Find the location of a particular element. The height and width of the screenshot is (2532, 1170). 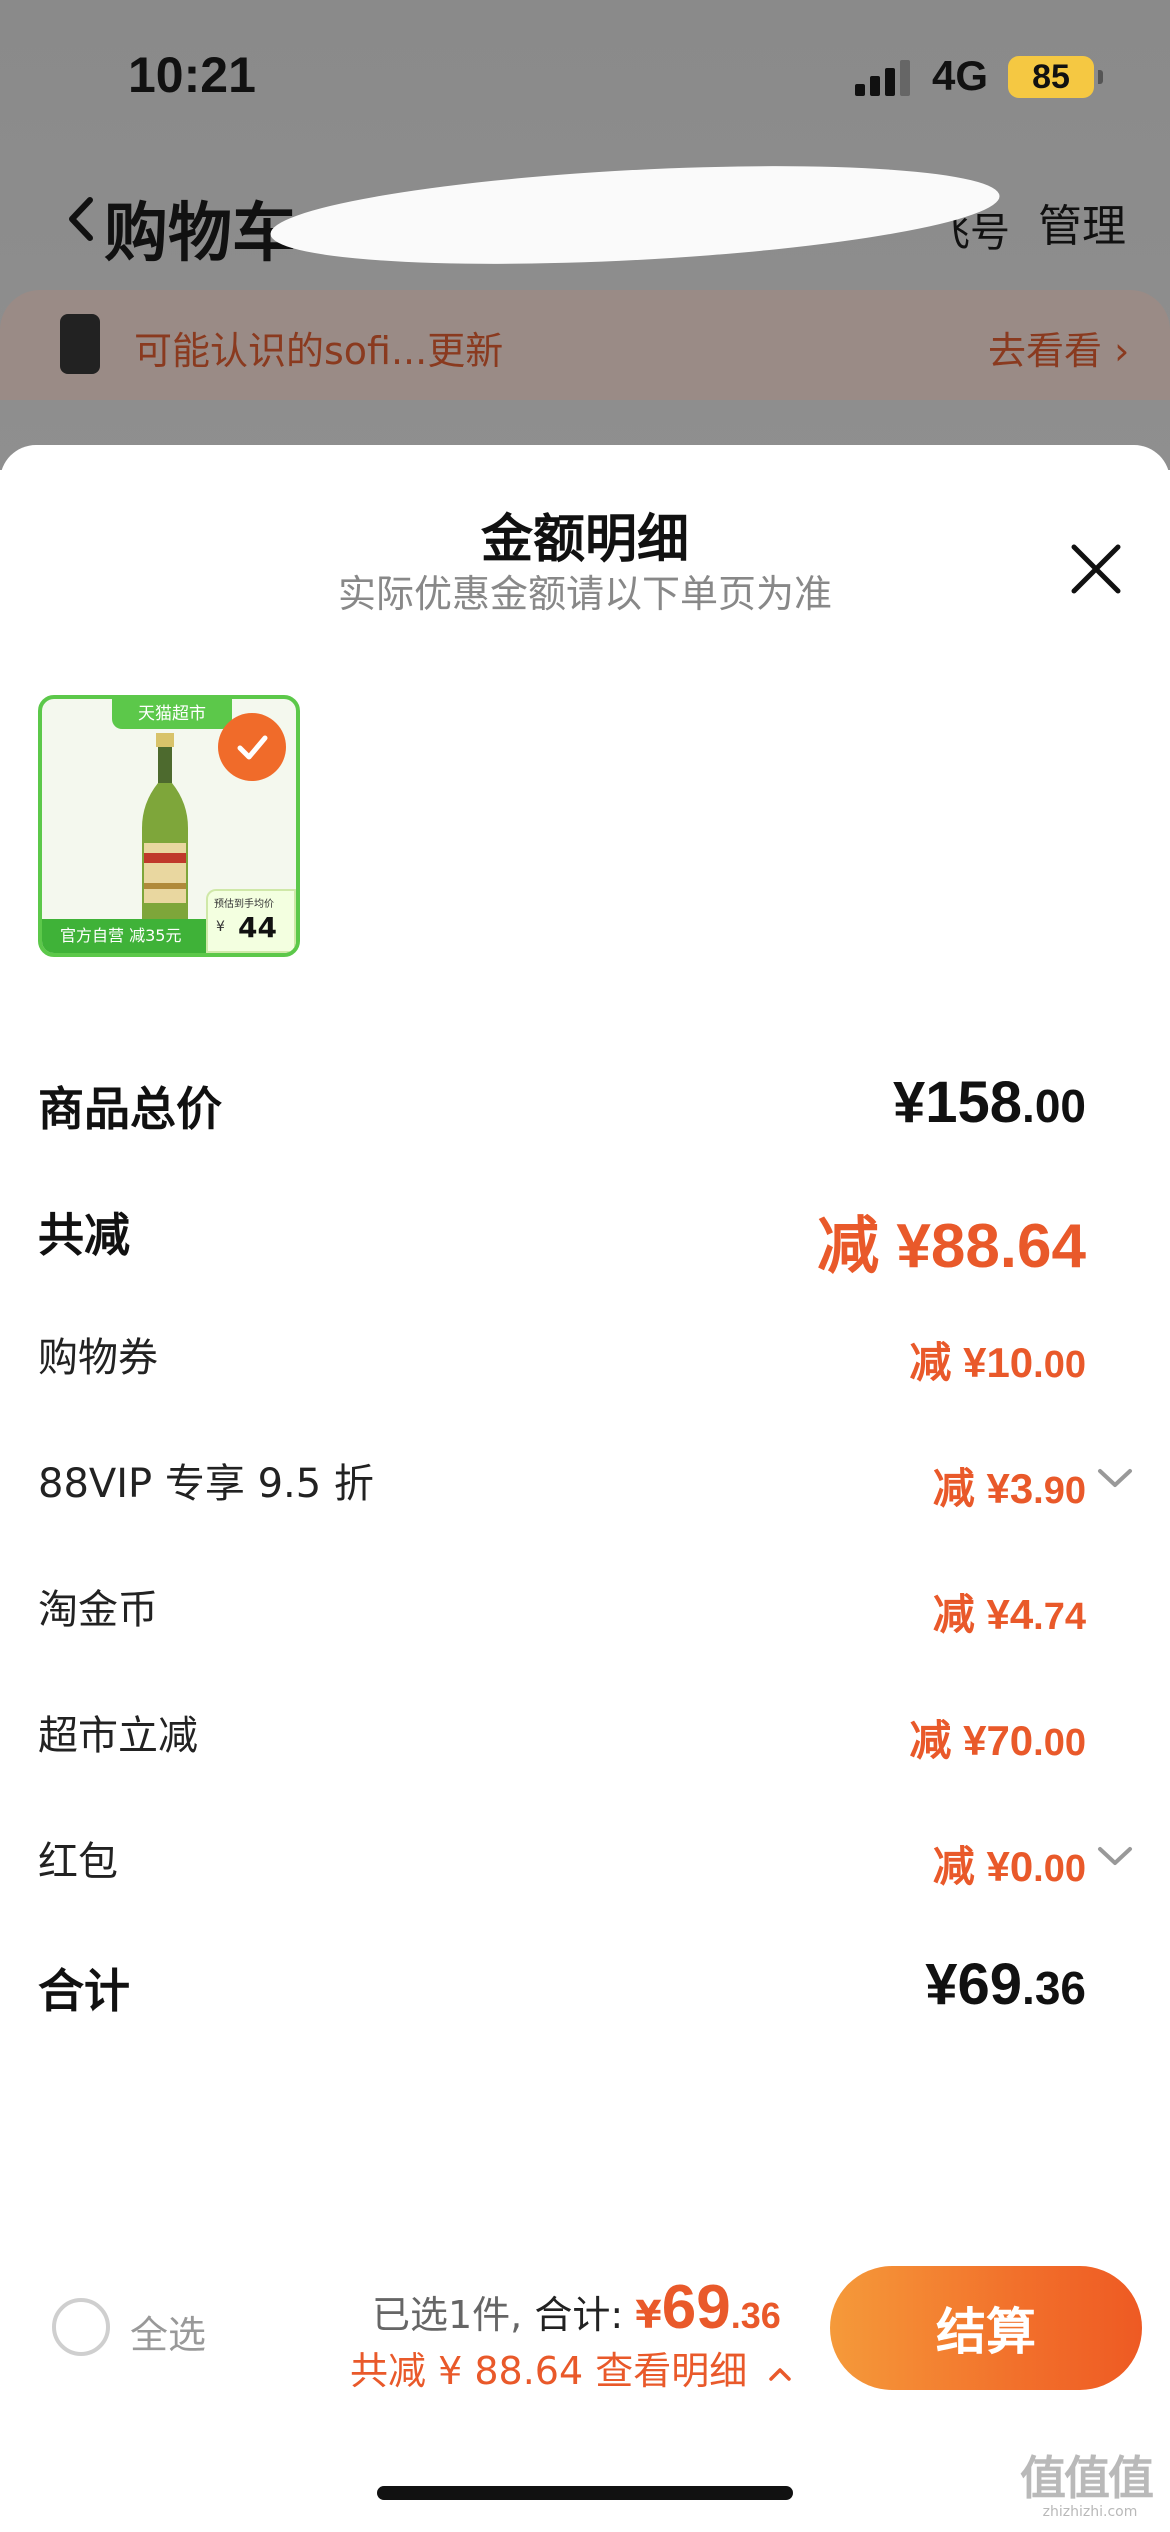

chevron-up-icon is located at coordinates (780, 2374).